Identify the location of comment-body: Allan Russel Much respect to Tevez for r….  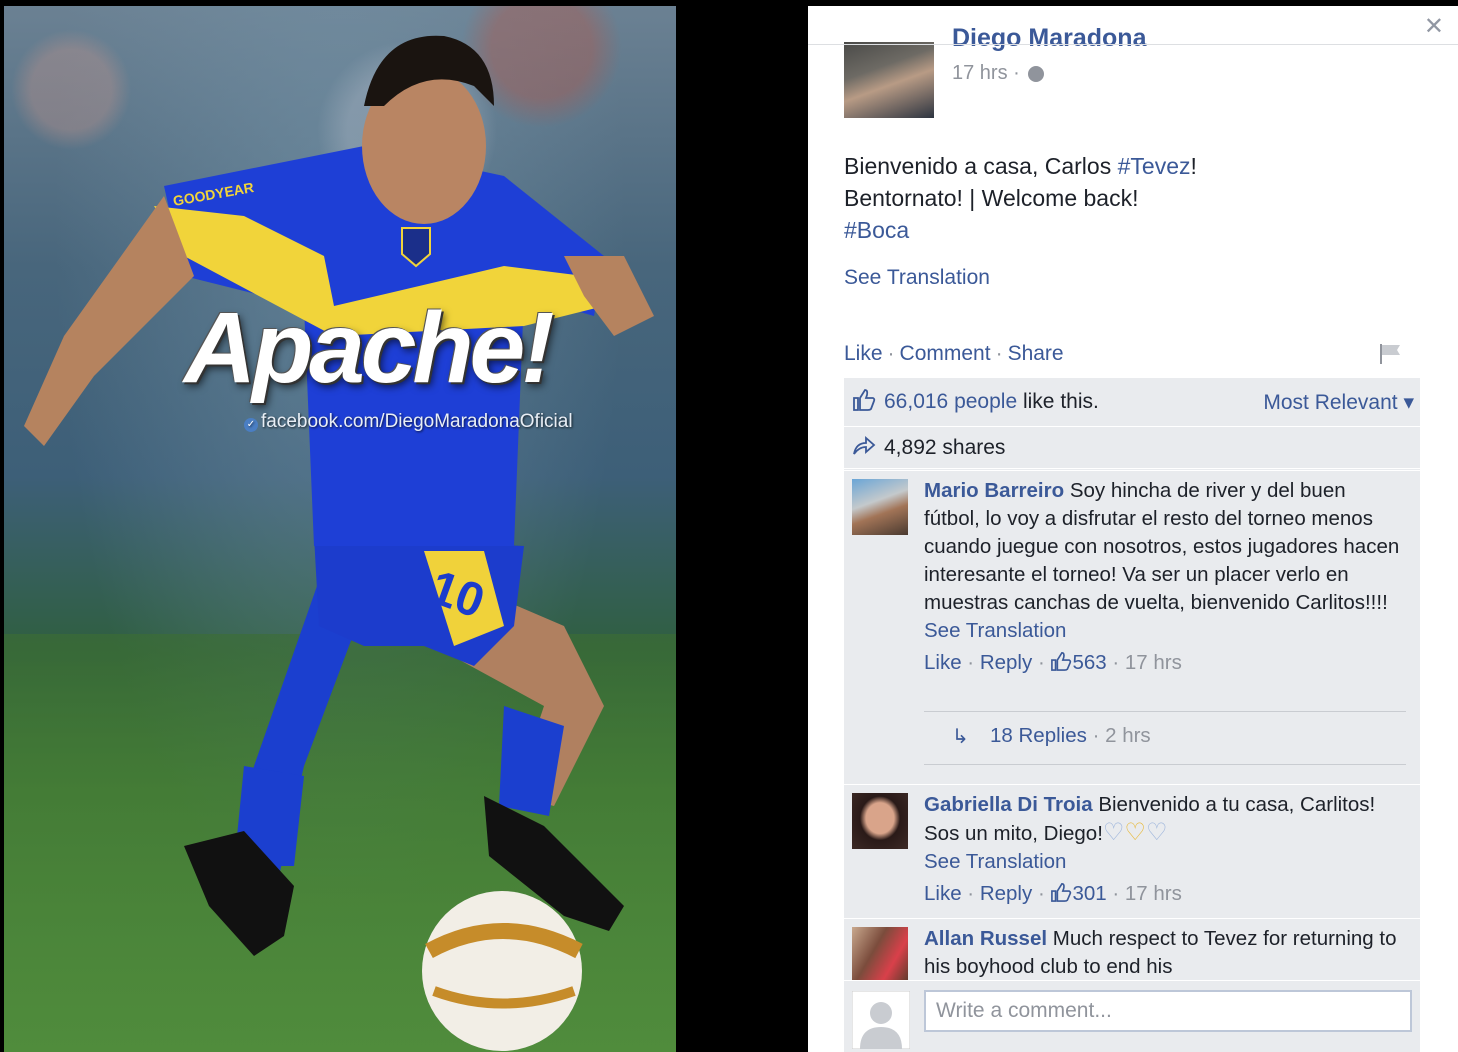
(1164, 953).